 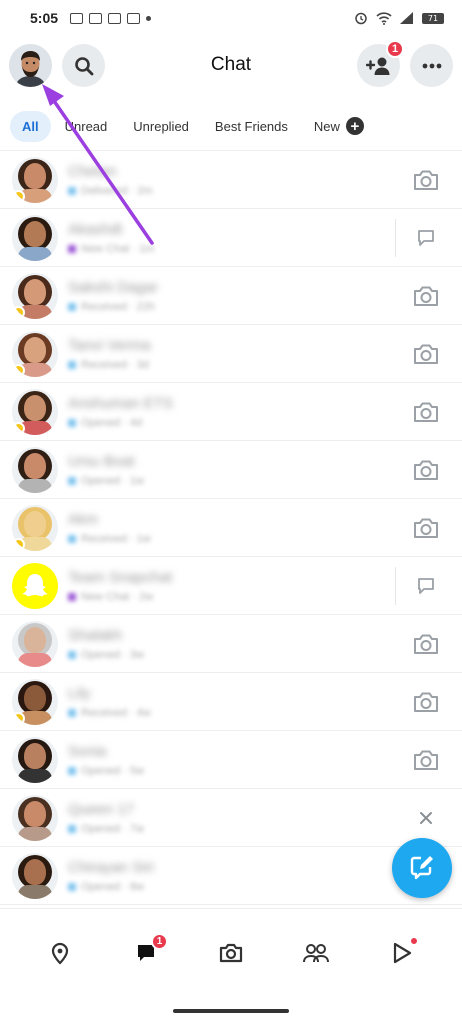 What do you see at coordinates (231, 180) in the screenshot?
I see `chat-row: Chetan Delivered · 2m` at bounding box center [231, 180].